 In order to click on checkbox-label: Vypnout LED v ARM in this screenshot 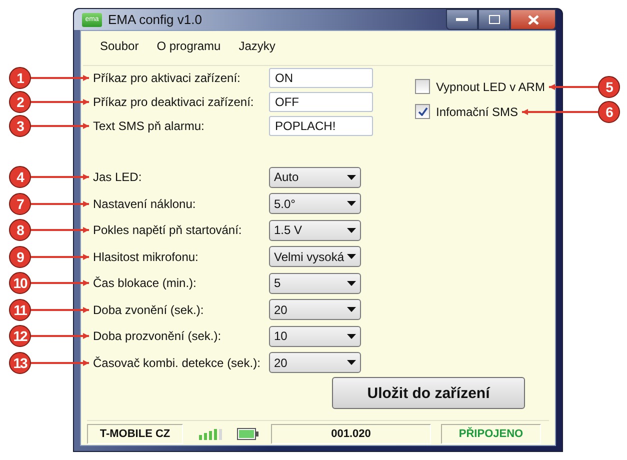, I will do `click(490, 87)`.